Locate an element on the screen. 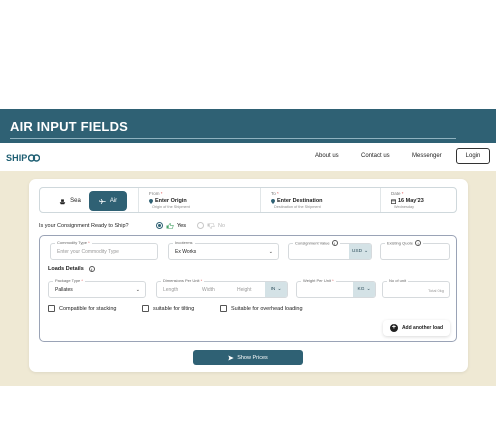 This screenshot has height=438, width=496. incoterms-select: Incoterms Ex Works ⌄ is located at coordinates (223, 250).